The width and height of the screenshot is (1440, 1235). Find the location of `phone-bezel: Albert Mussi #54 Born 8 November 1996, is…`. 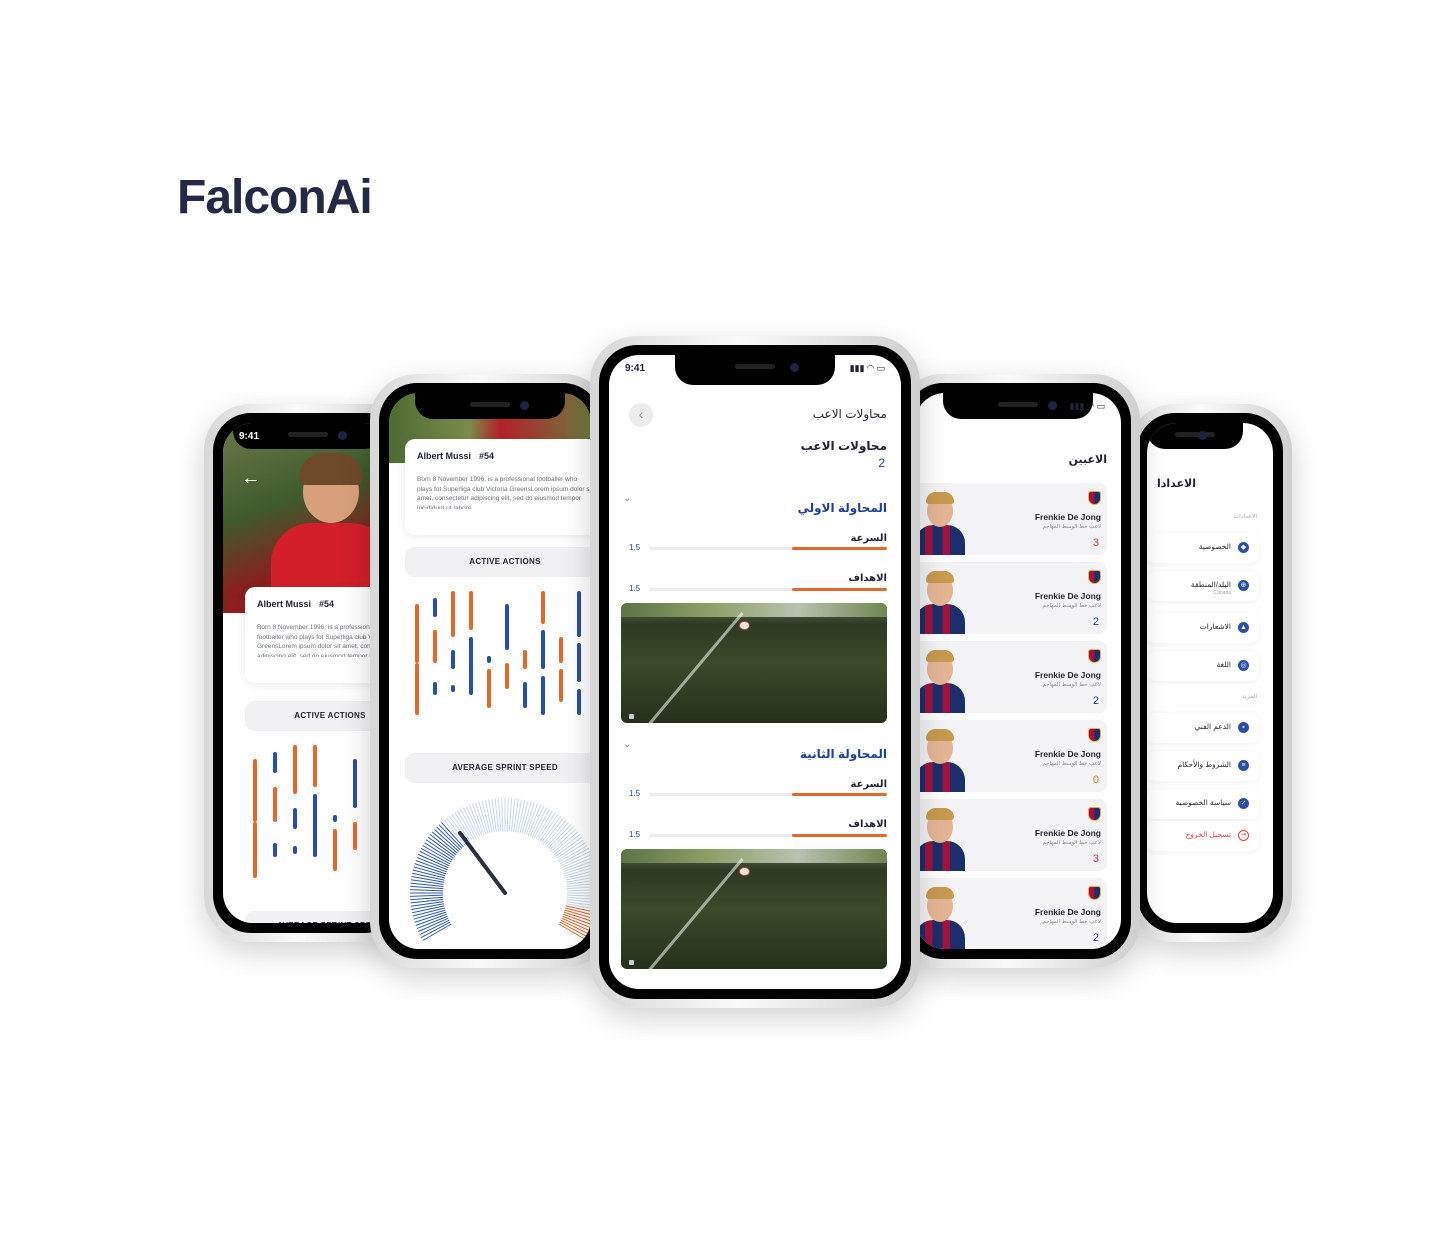

phone-bezel: Albert Mussi #54 Born 8 November 1996, is… is located at coordinates (490, 671).